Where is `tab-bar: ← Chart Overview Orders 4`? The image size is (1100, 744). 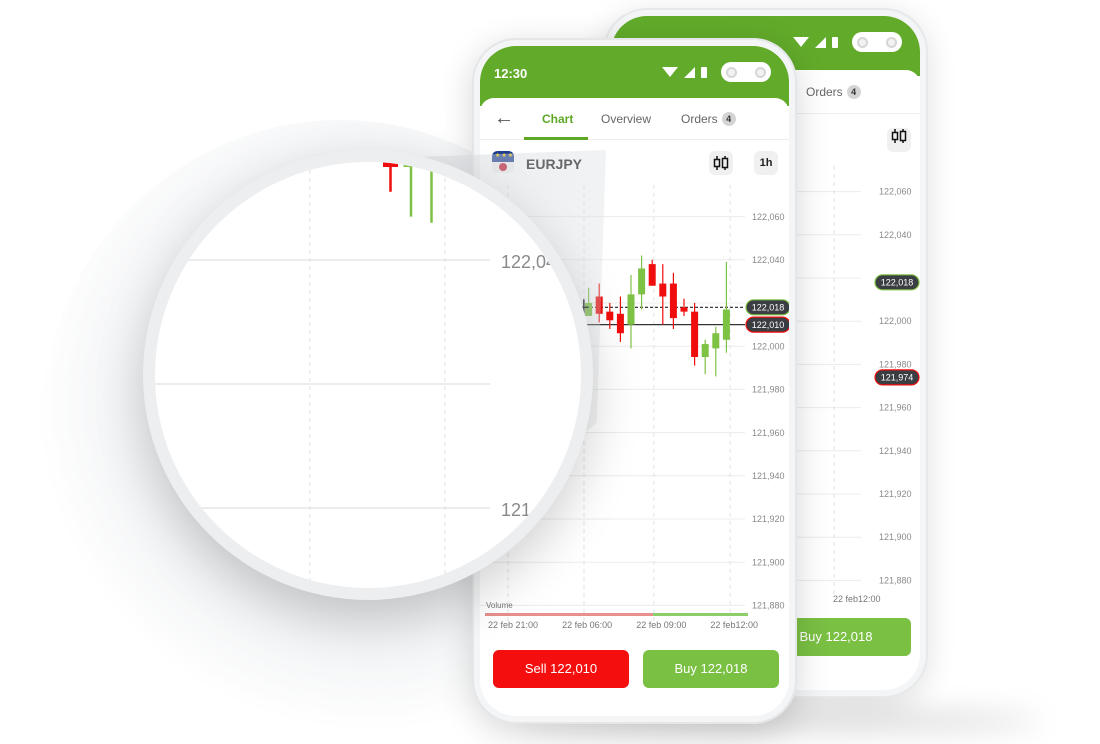 tab-bar: ← Chart Overview Orders 4 is located at coordinates (634, 119).